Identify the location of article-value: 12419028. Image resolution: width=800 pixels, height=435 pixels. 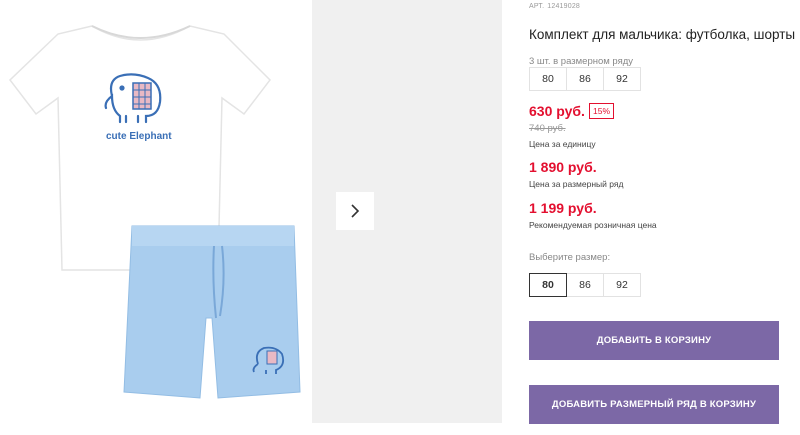
(564, 6).